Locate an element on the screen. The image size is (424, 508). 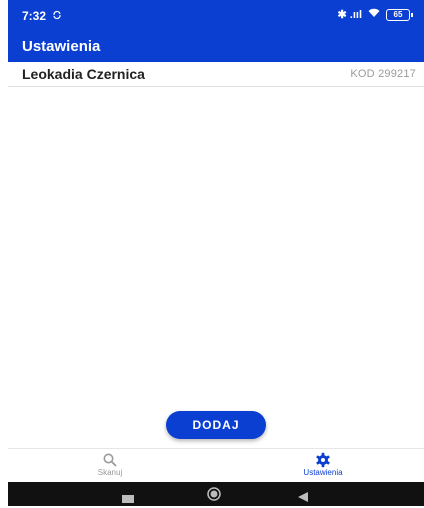
recents-button is located at coordinates (128, 499).